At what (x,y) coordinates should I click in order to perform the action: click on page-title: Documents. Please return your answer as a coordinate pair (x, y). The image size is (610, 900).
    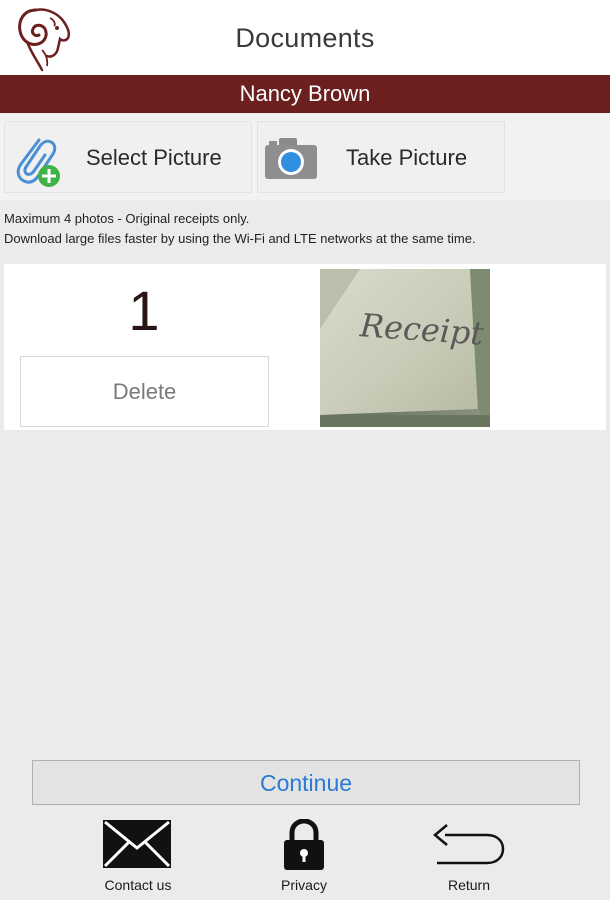
    Looking at the image, I should click on (305, 38).